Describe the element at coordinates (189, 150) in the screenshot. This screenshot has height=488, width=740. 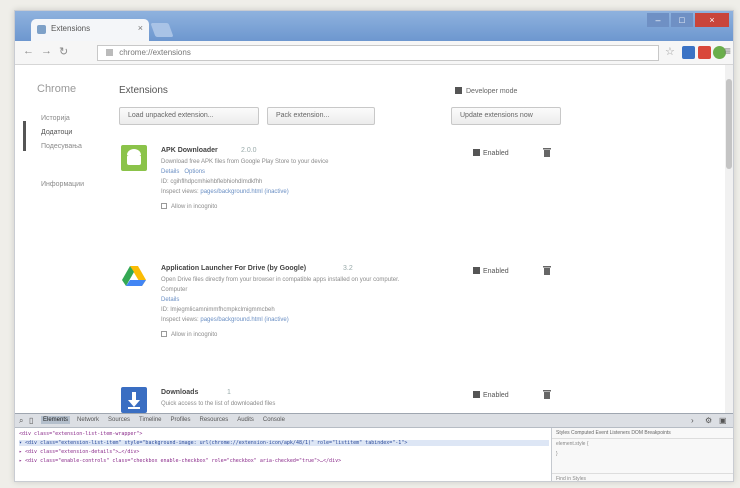
I see `extension-name: APK Downloader` at that location.